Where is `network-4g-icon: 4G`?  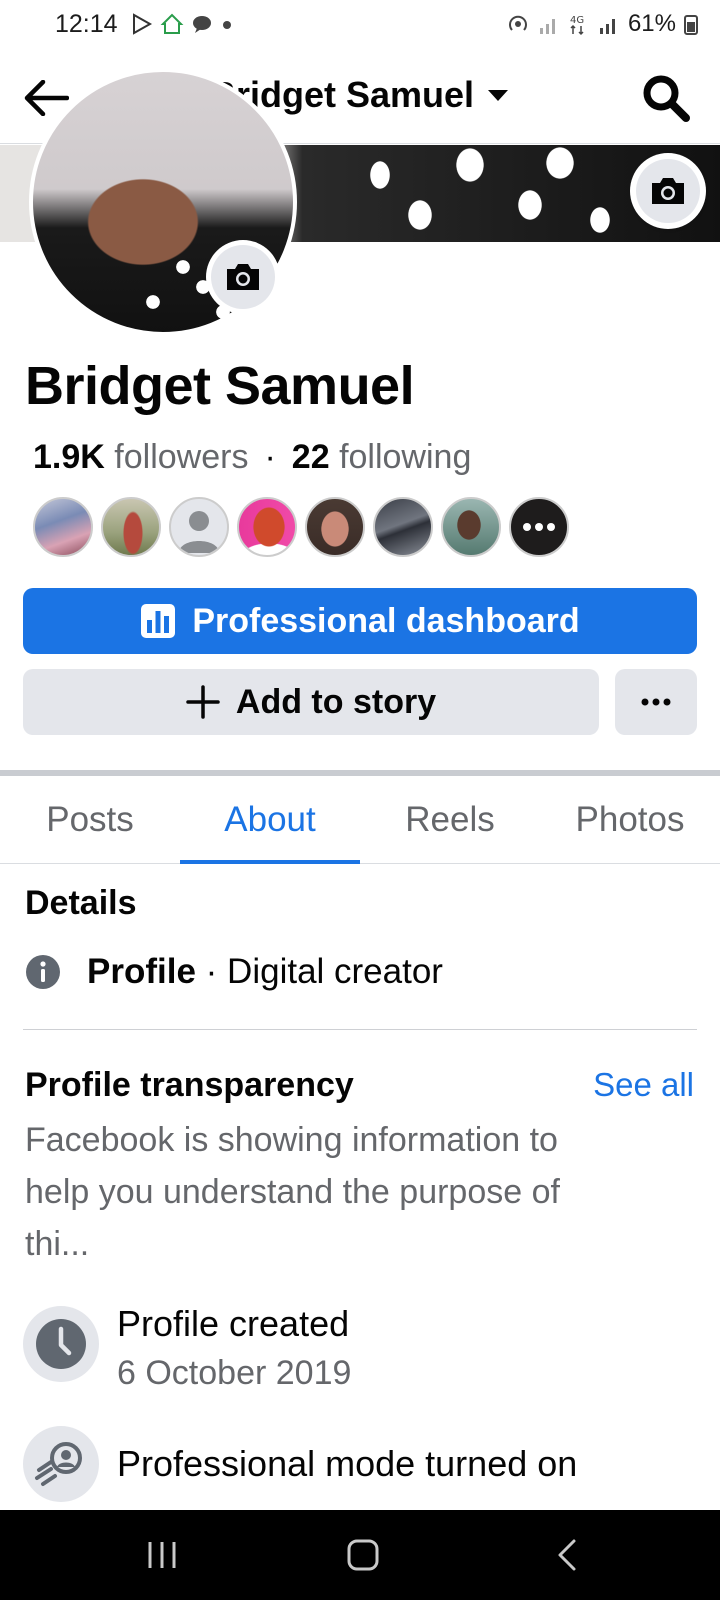
network-4g-icon: 4G is located at coordinates (577, 25).